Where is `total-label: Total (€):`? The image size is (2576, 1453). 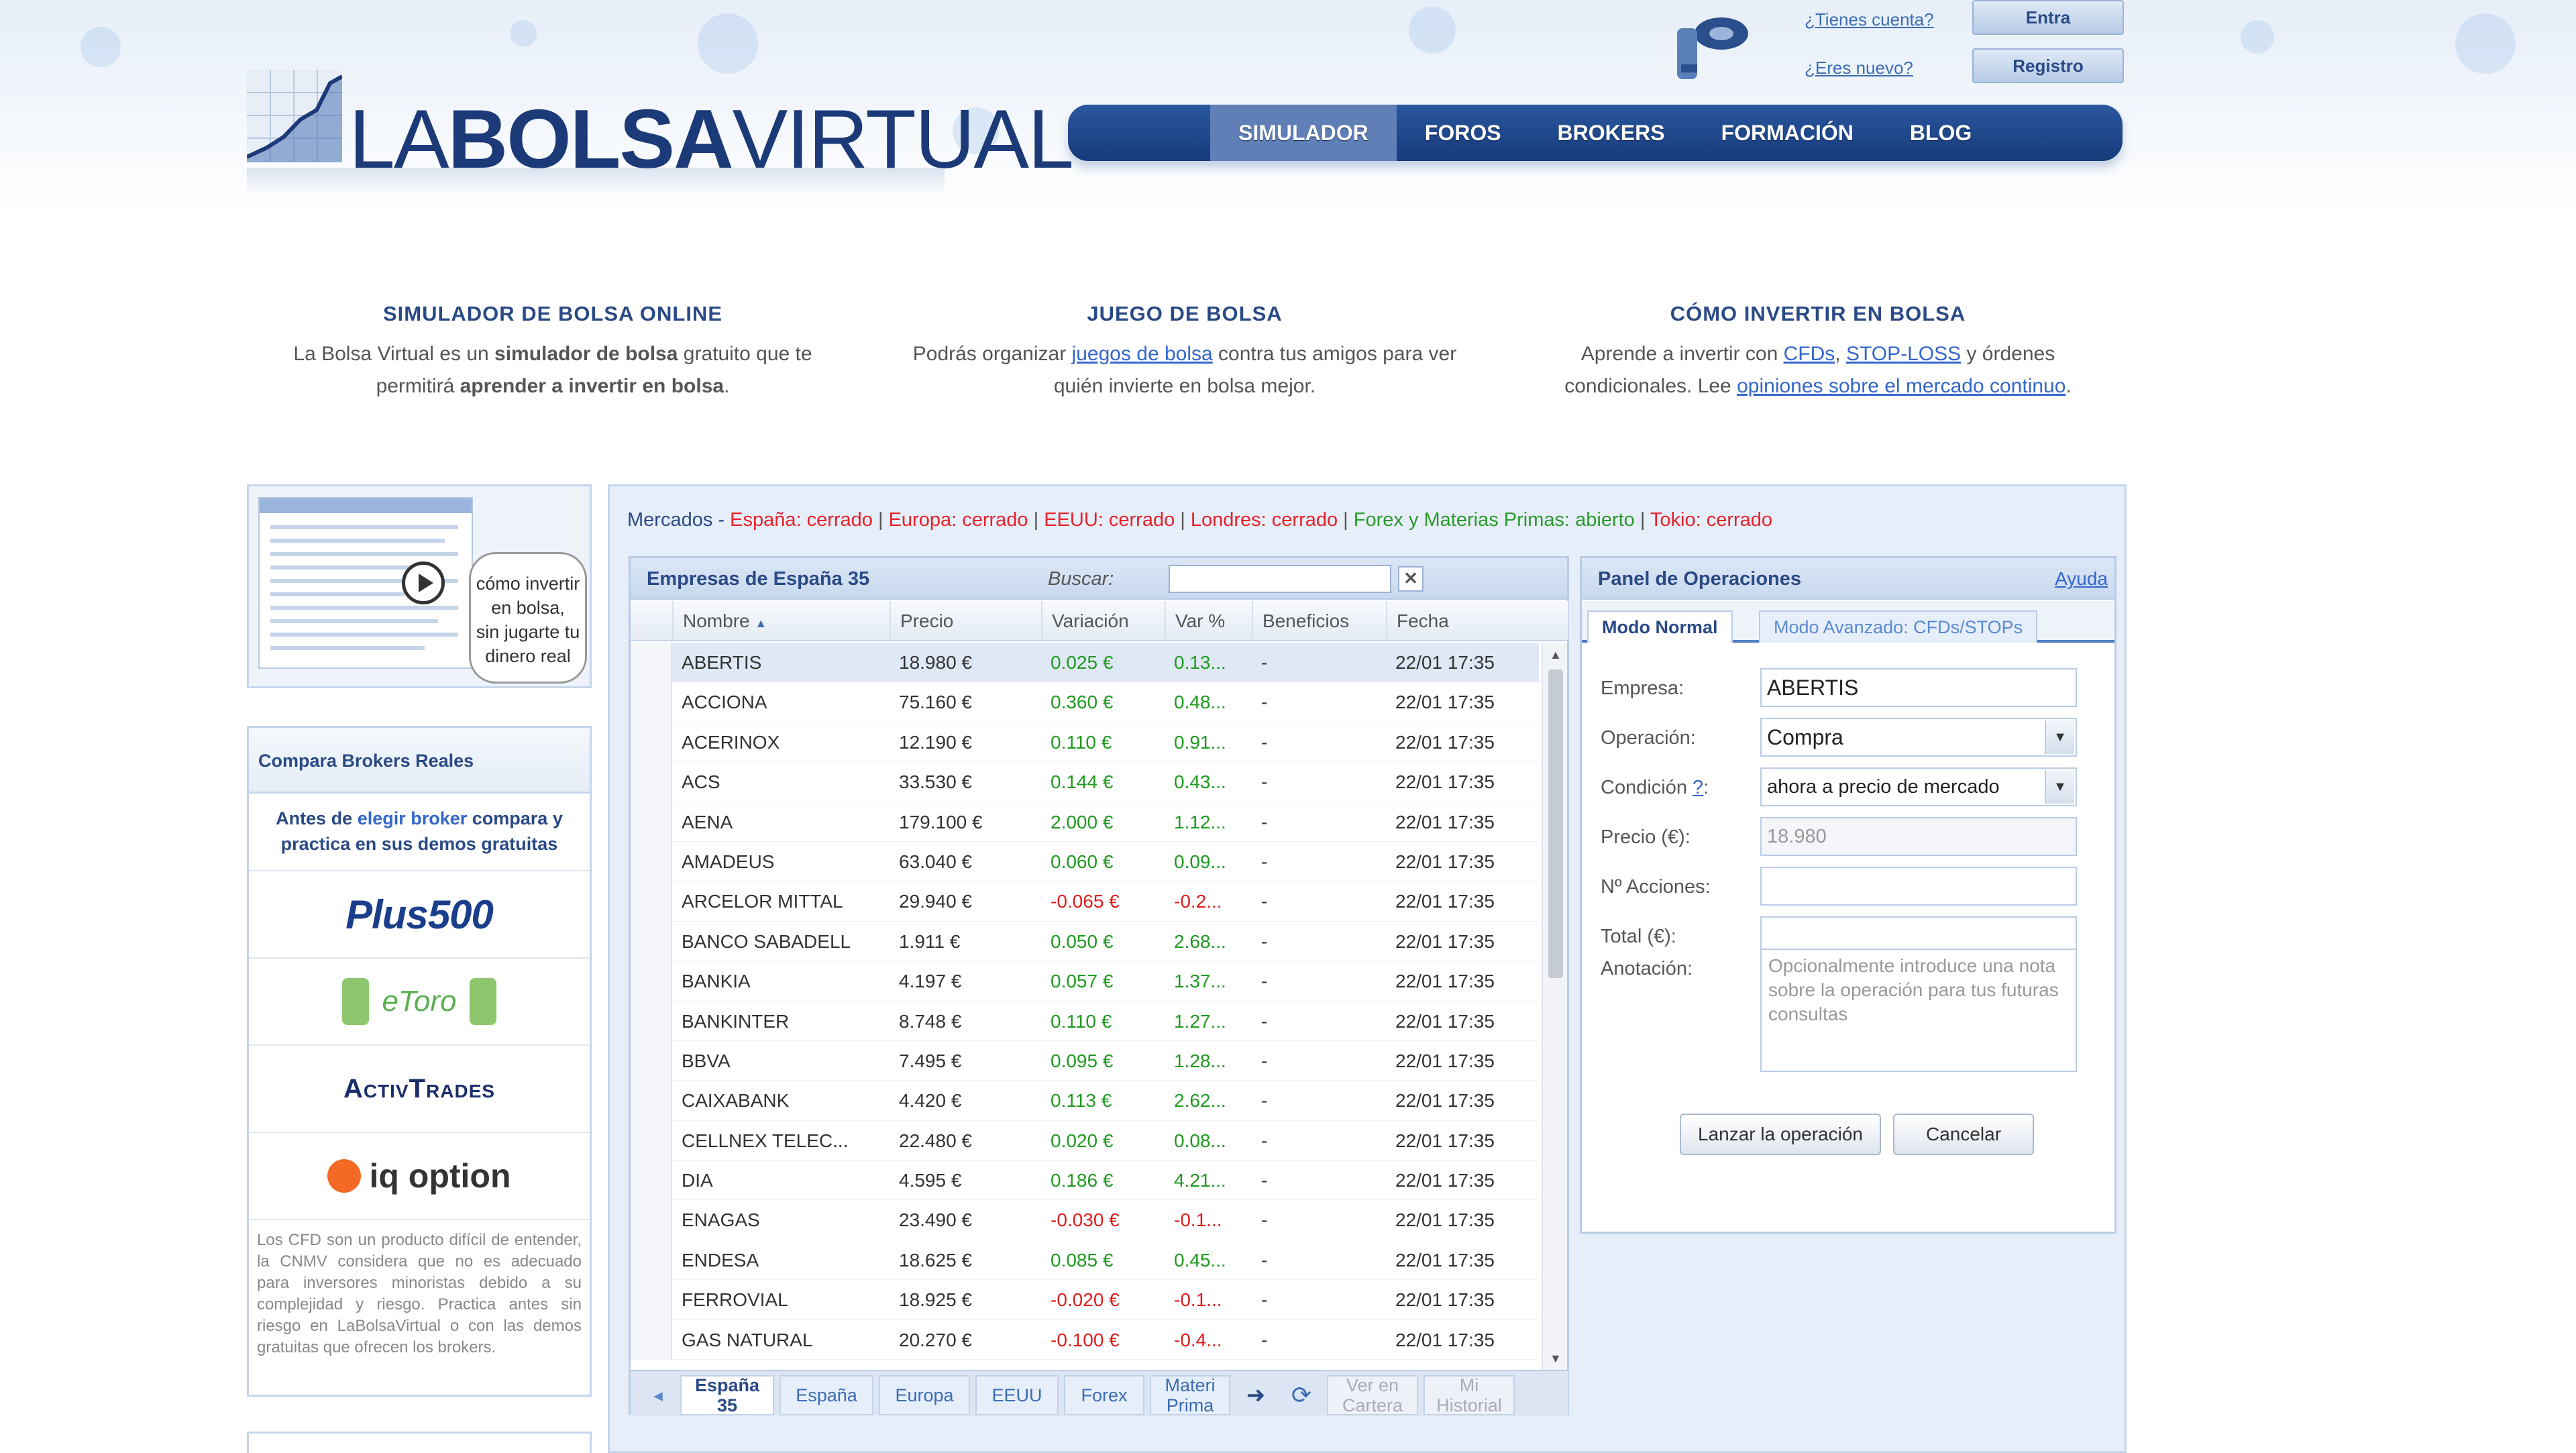
total-label: Total (€): is located at coordinates (1638, 936).